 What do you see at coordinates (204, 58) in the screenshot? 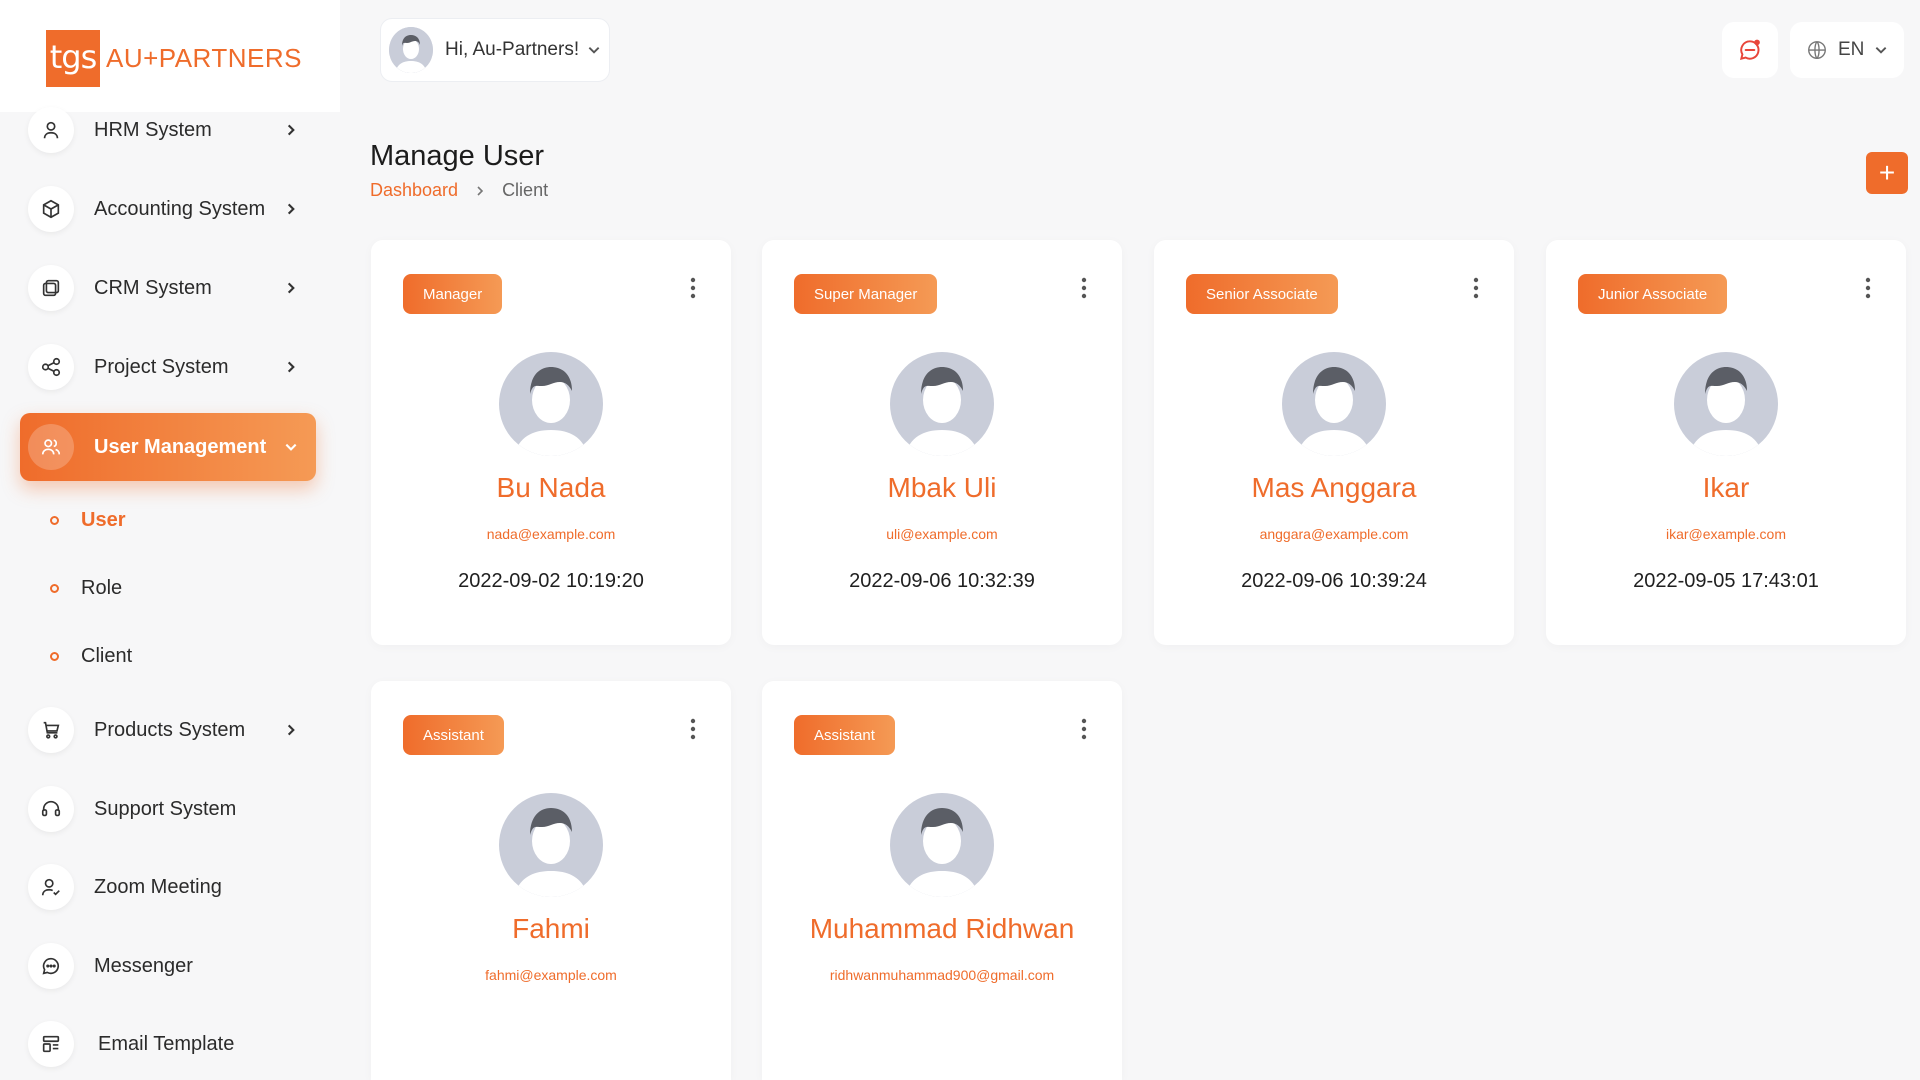
I see `logo-text: AU+PARTNERS` at bounding box center [204, 58].